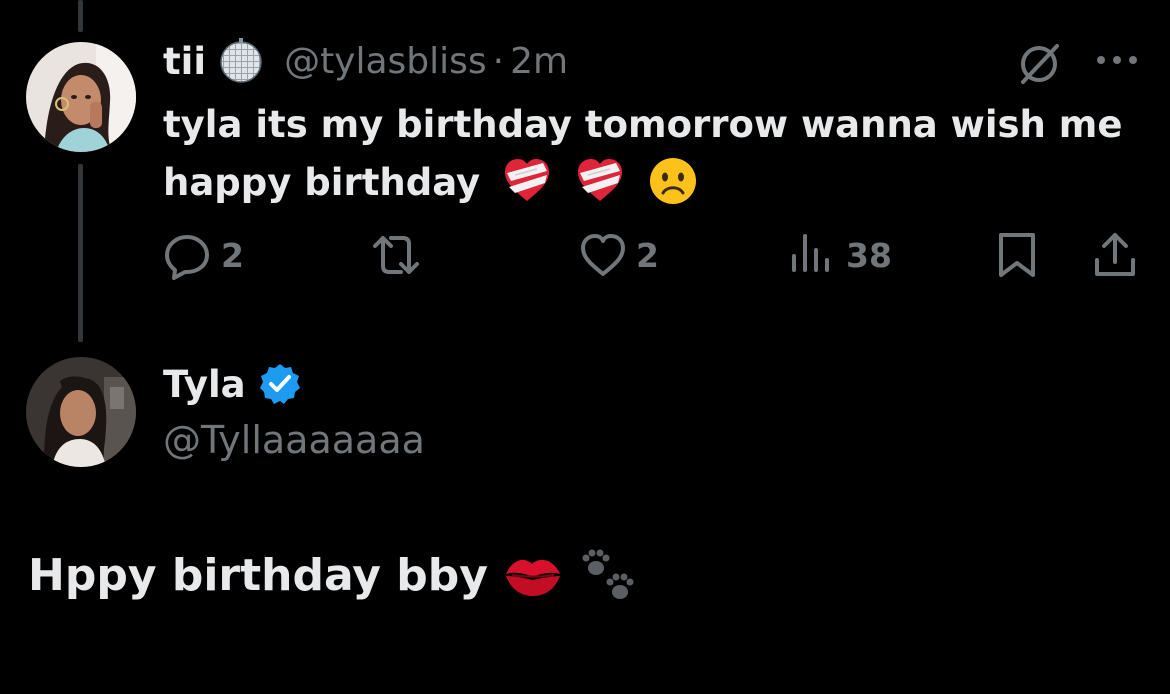  Describe the element at coordinates (258, 575) in the screenshot. I see `reply-body: Hppy birthday bby` at that location.